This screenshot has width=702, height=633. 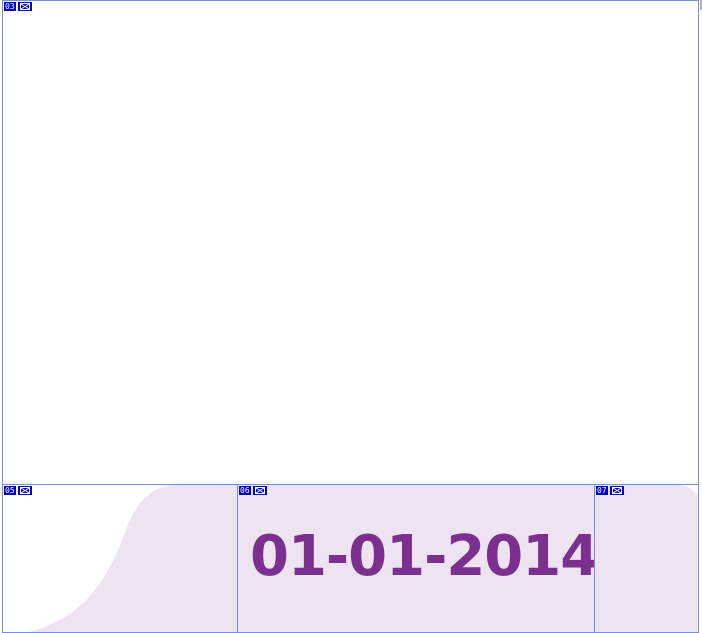 I want to click on slice-tag: 03, so click(x=18, y=6).